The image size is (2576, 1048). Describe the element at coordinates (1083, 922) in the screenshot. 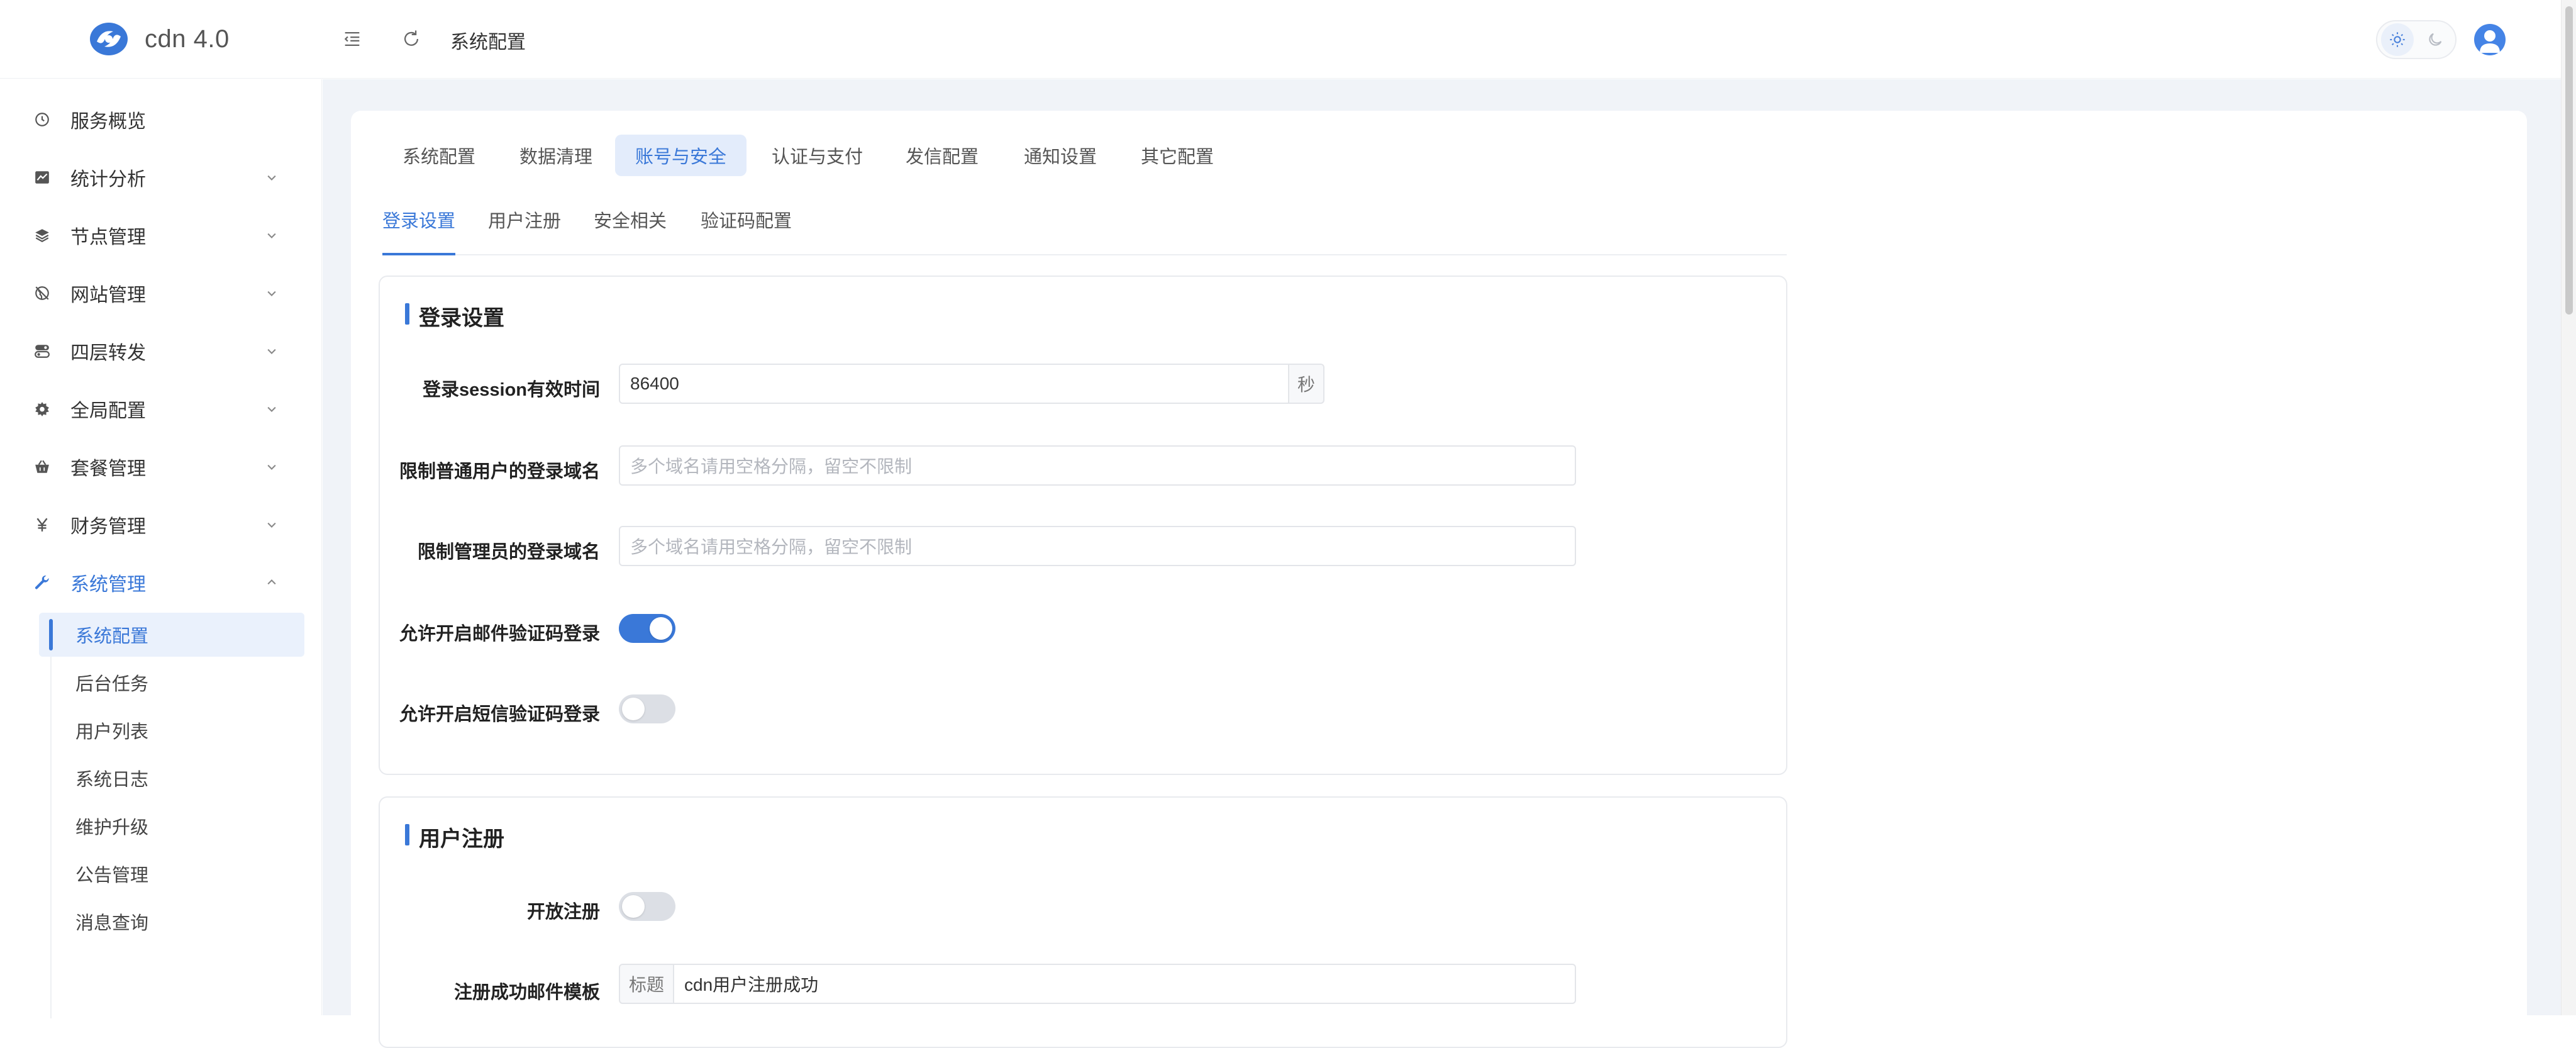

I see `user-register-section: 用户注册 开放注册 注册成功邮件模板 标题 cdn用户注册成功` at that location.